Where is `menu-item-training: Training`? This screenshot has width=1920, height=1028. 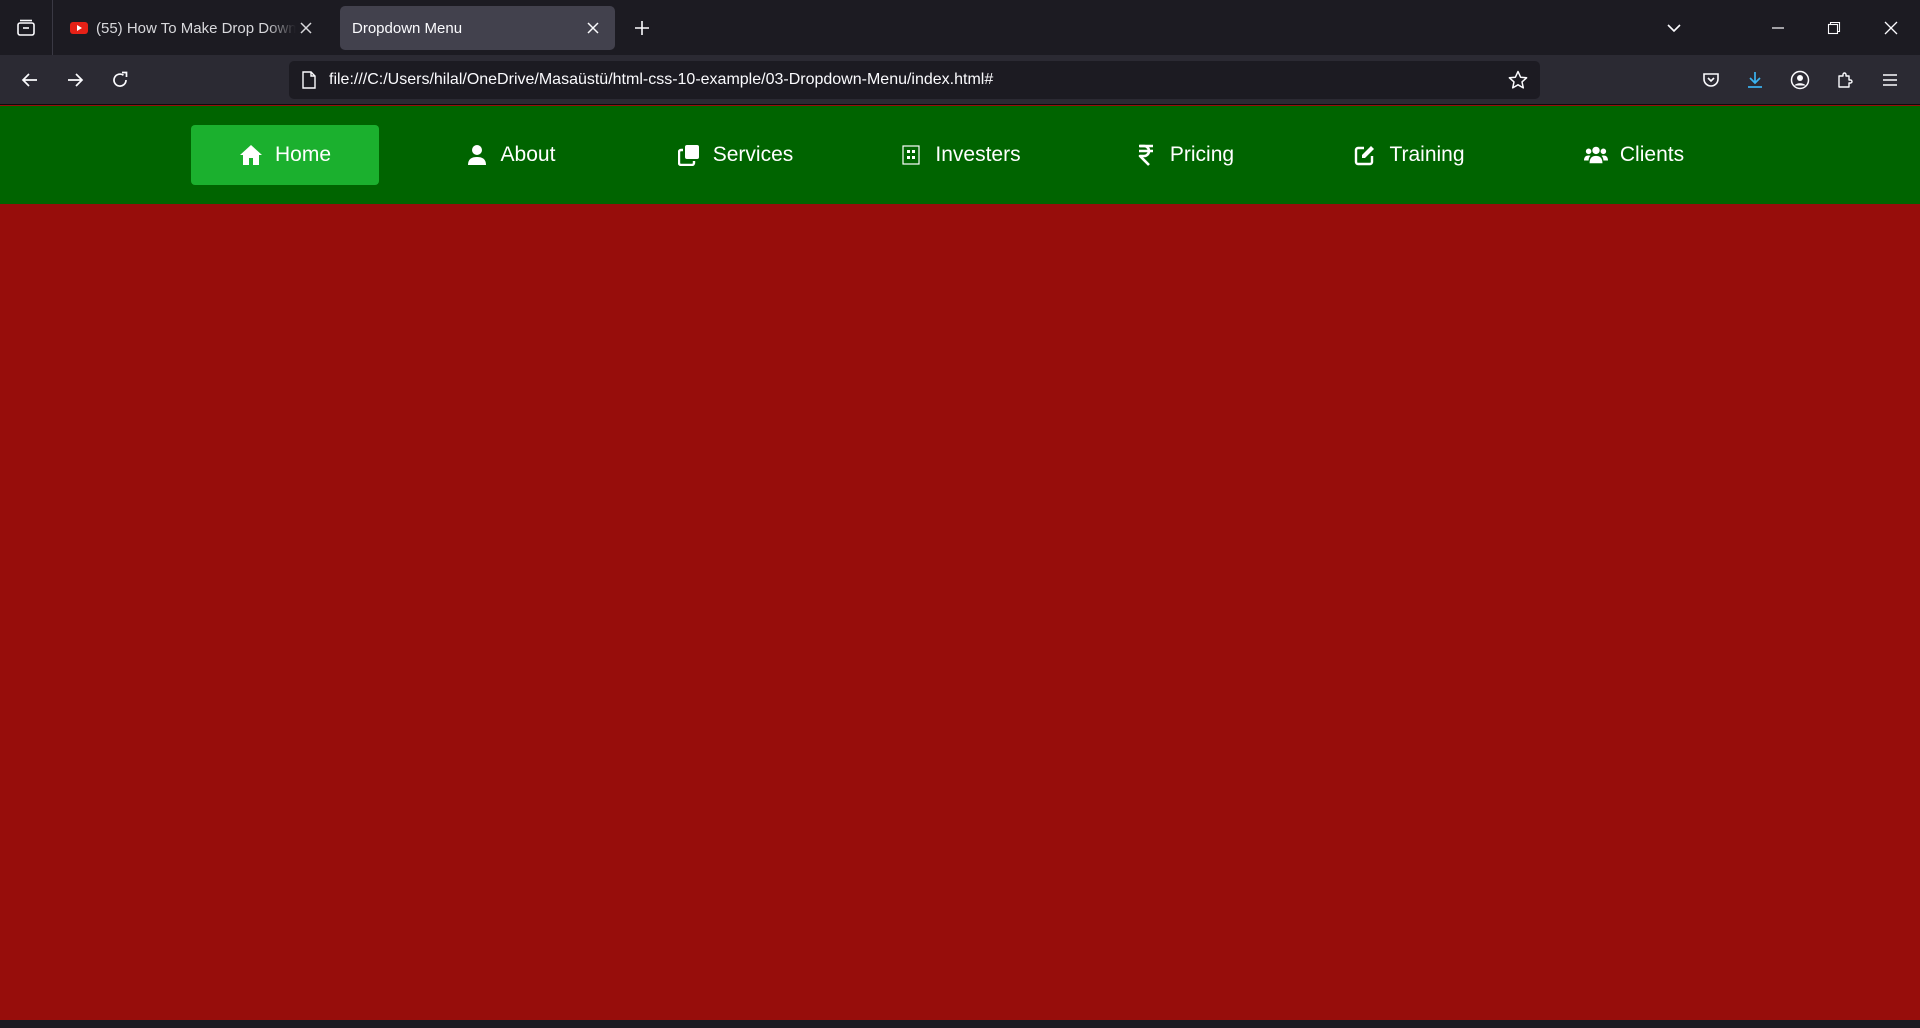 menu-item-training: Training is located at coordinates (1409, 155).